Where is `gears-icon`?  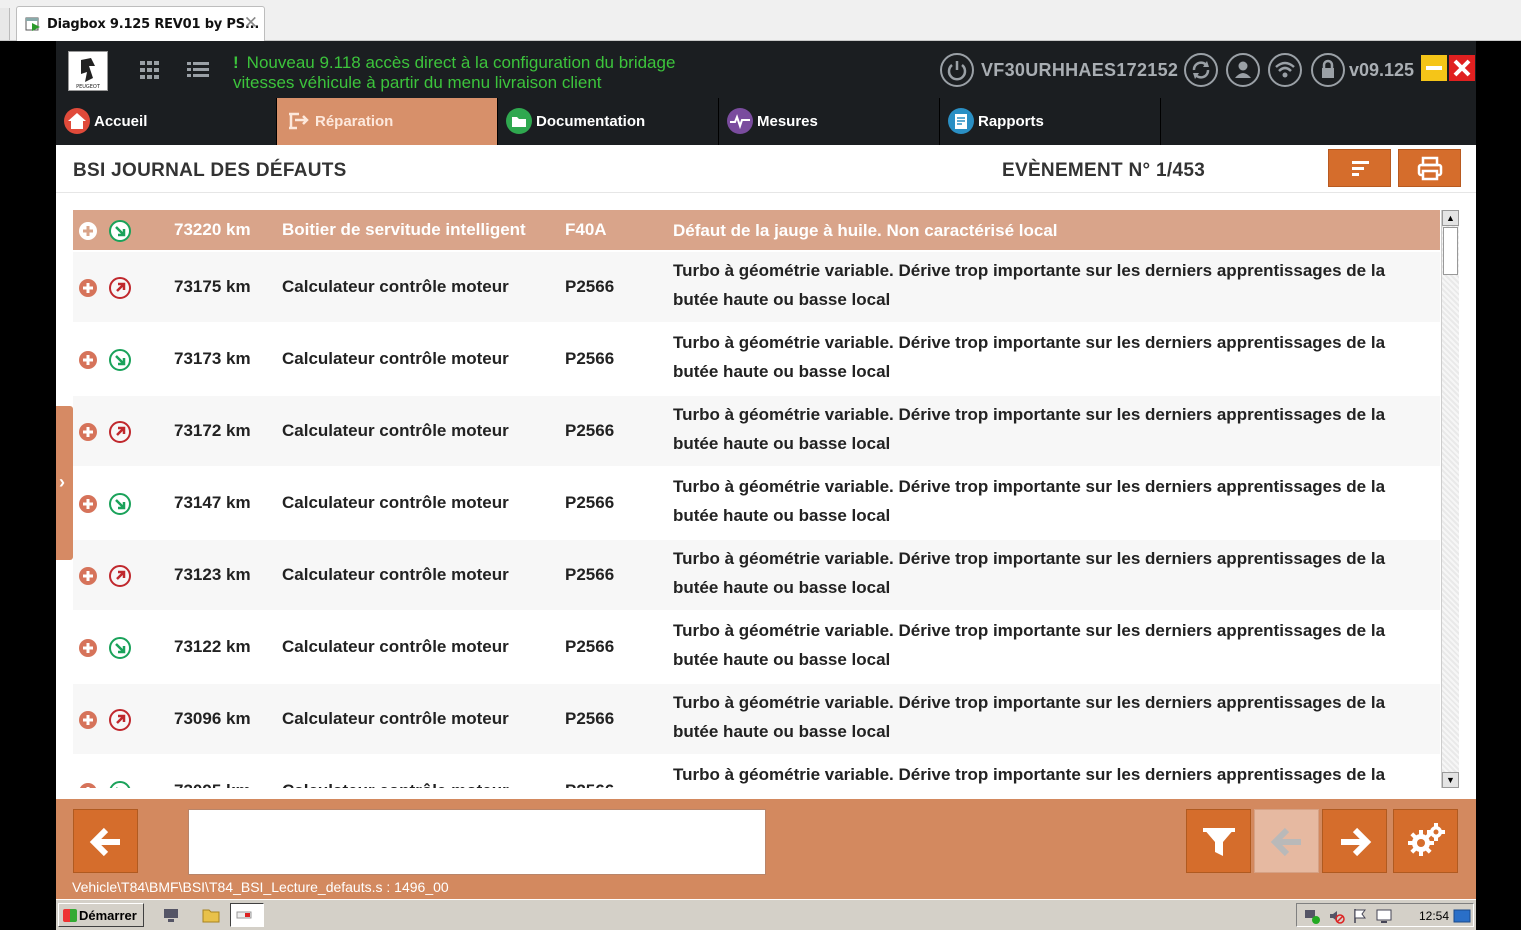 gears-icon is located at coordinates (1426, 839).